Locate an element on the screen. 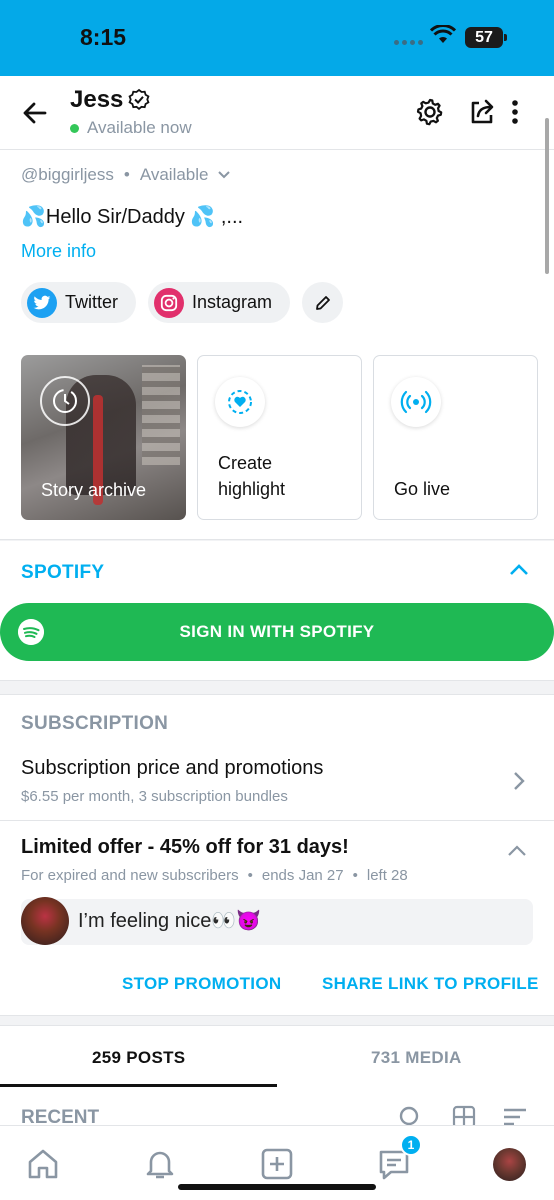 The image size is (554, 1200). story-archive-label: Story archive is located at coordinates (94, 490).